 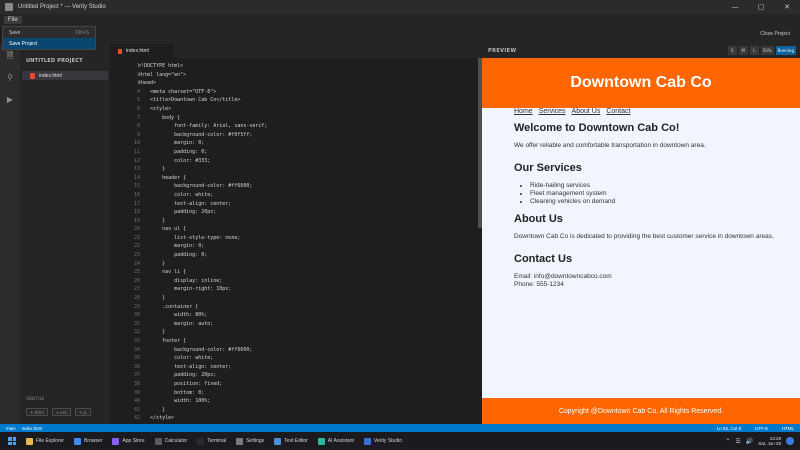 What do you see at coordinates (790, 441) in the screenshot?
I see `notification-icon` at bounding box center [790, 441].